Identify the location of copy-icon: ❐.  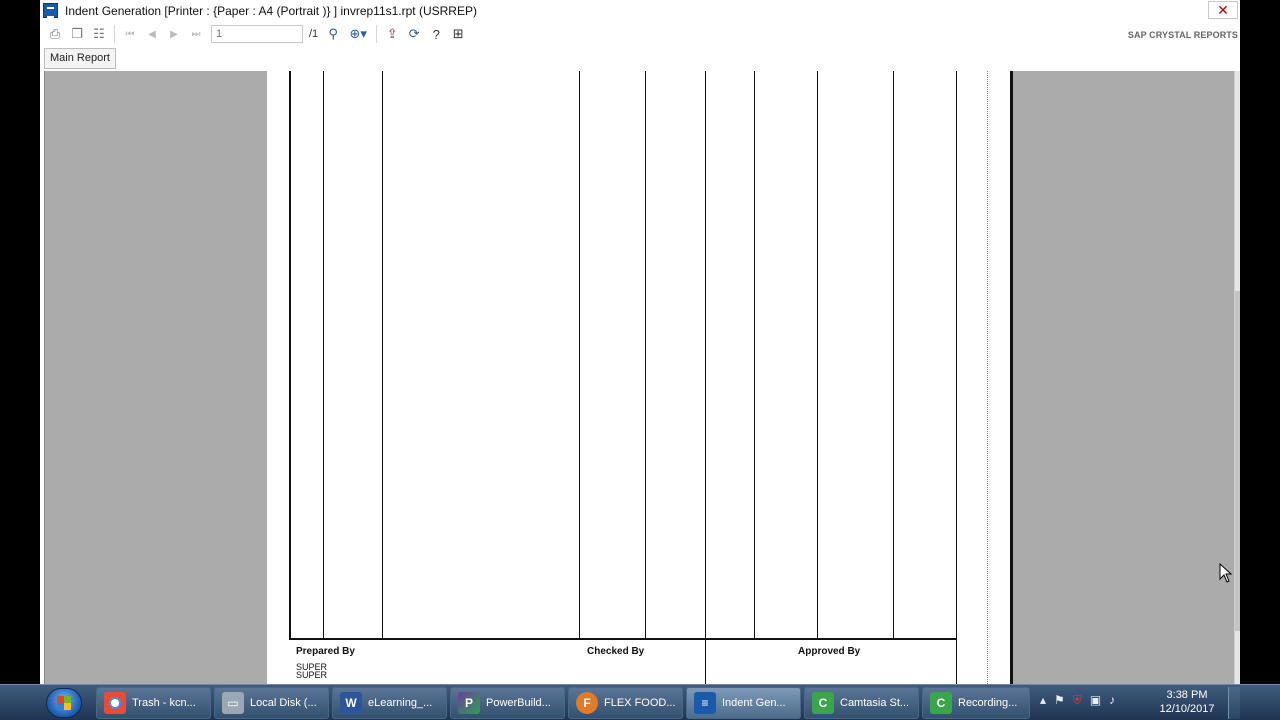
(77, 34).